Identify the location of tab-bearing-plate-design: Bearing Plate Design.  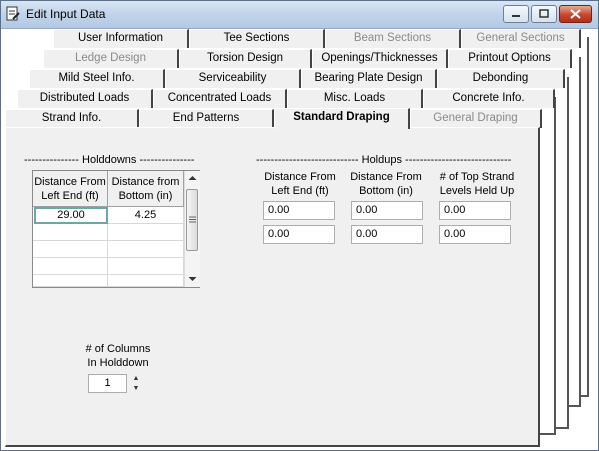
(369, 78).